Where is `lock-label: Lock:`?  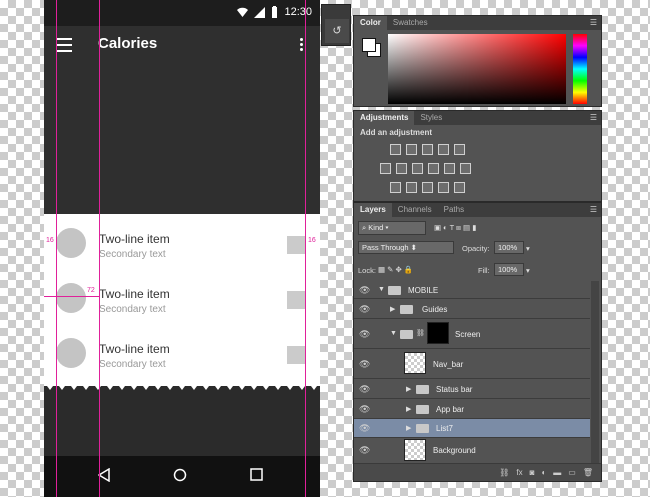
lock-label: Lock: is located at coordinates (367, 270).